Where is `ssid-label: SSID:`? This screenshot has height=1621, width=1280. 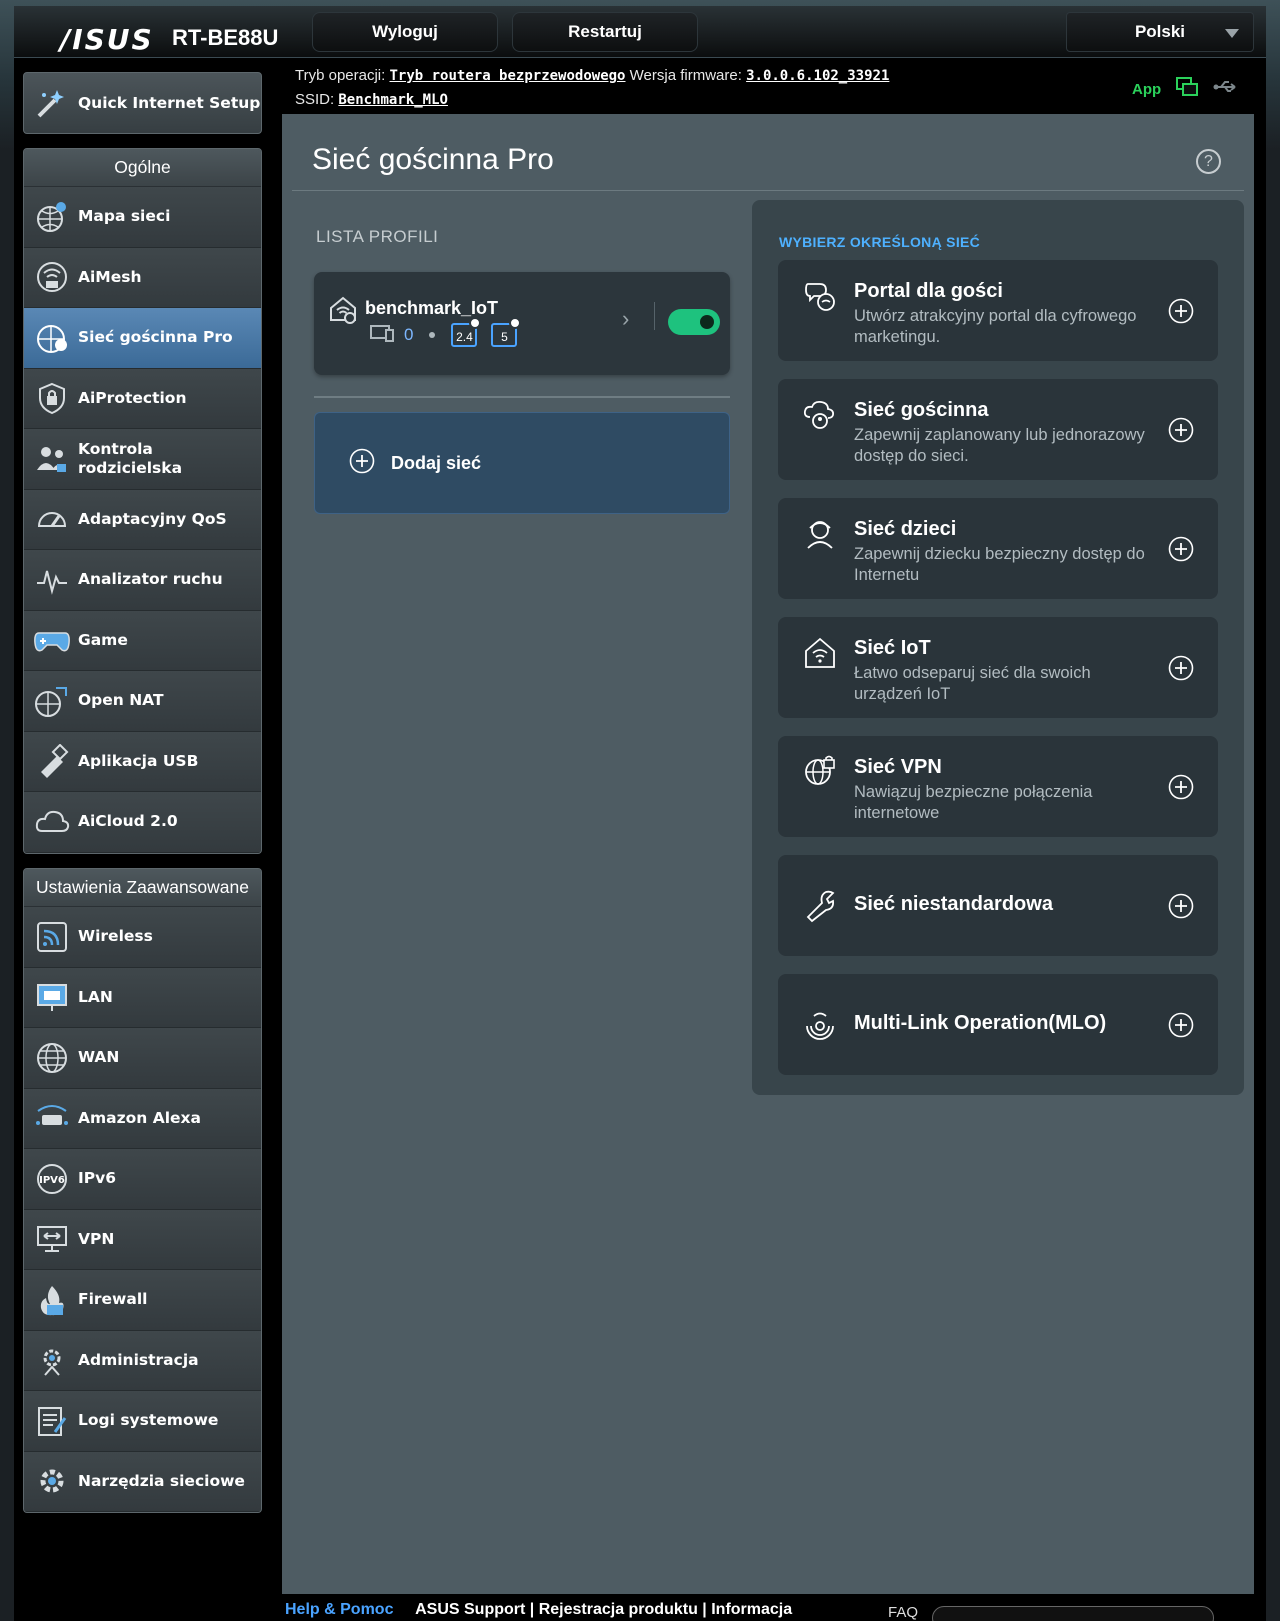 ssid-label: SSID: is located at coordinates (315, 99).